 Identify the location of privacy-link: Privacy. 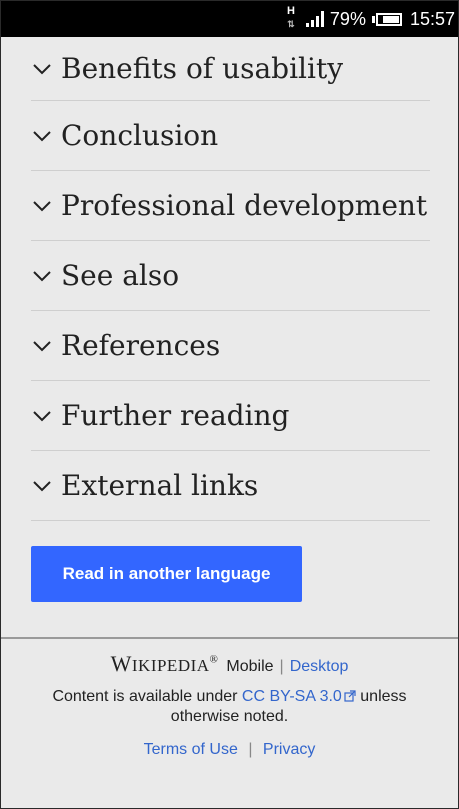
(289, 749).